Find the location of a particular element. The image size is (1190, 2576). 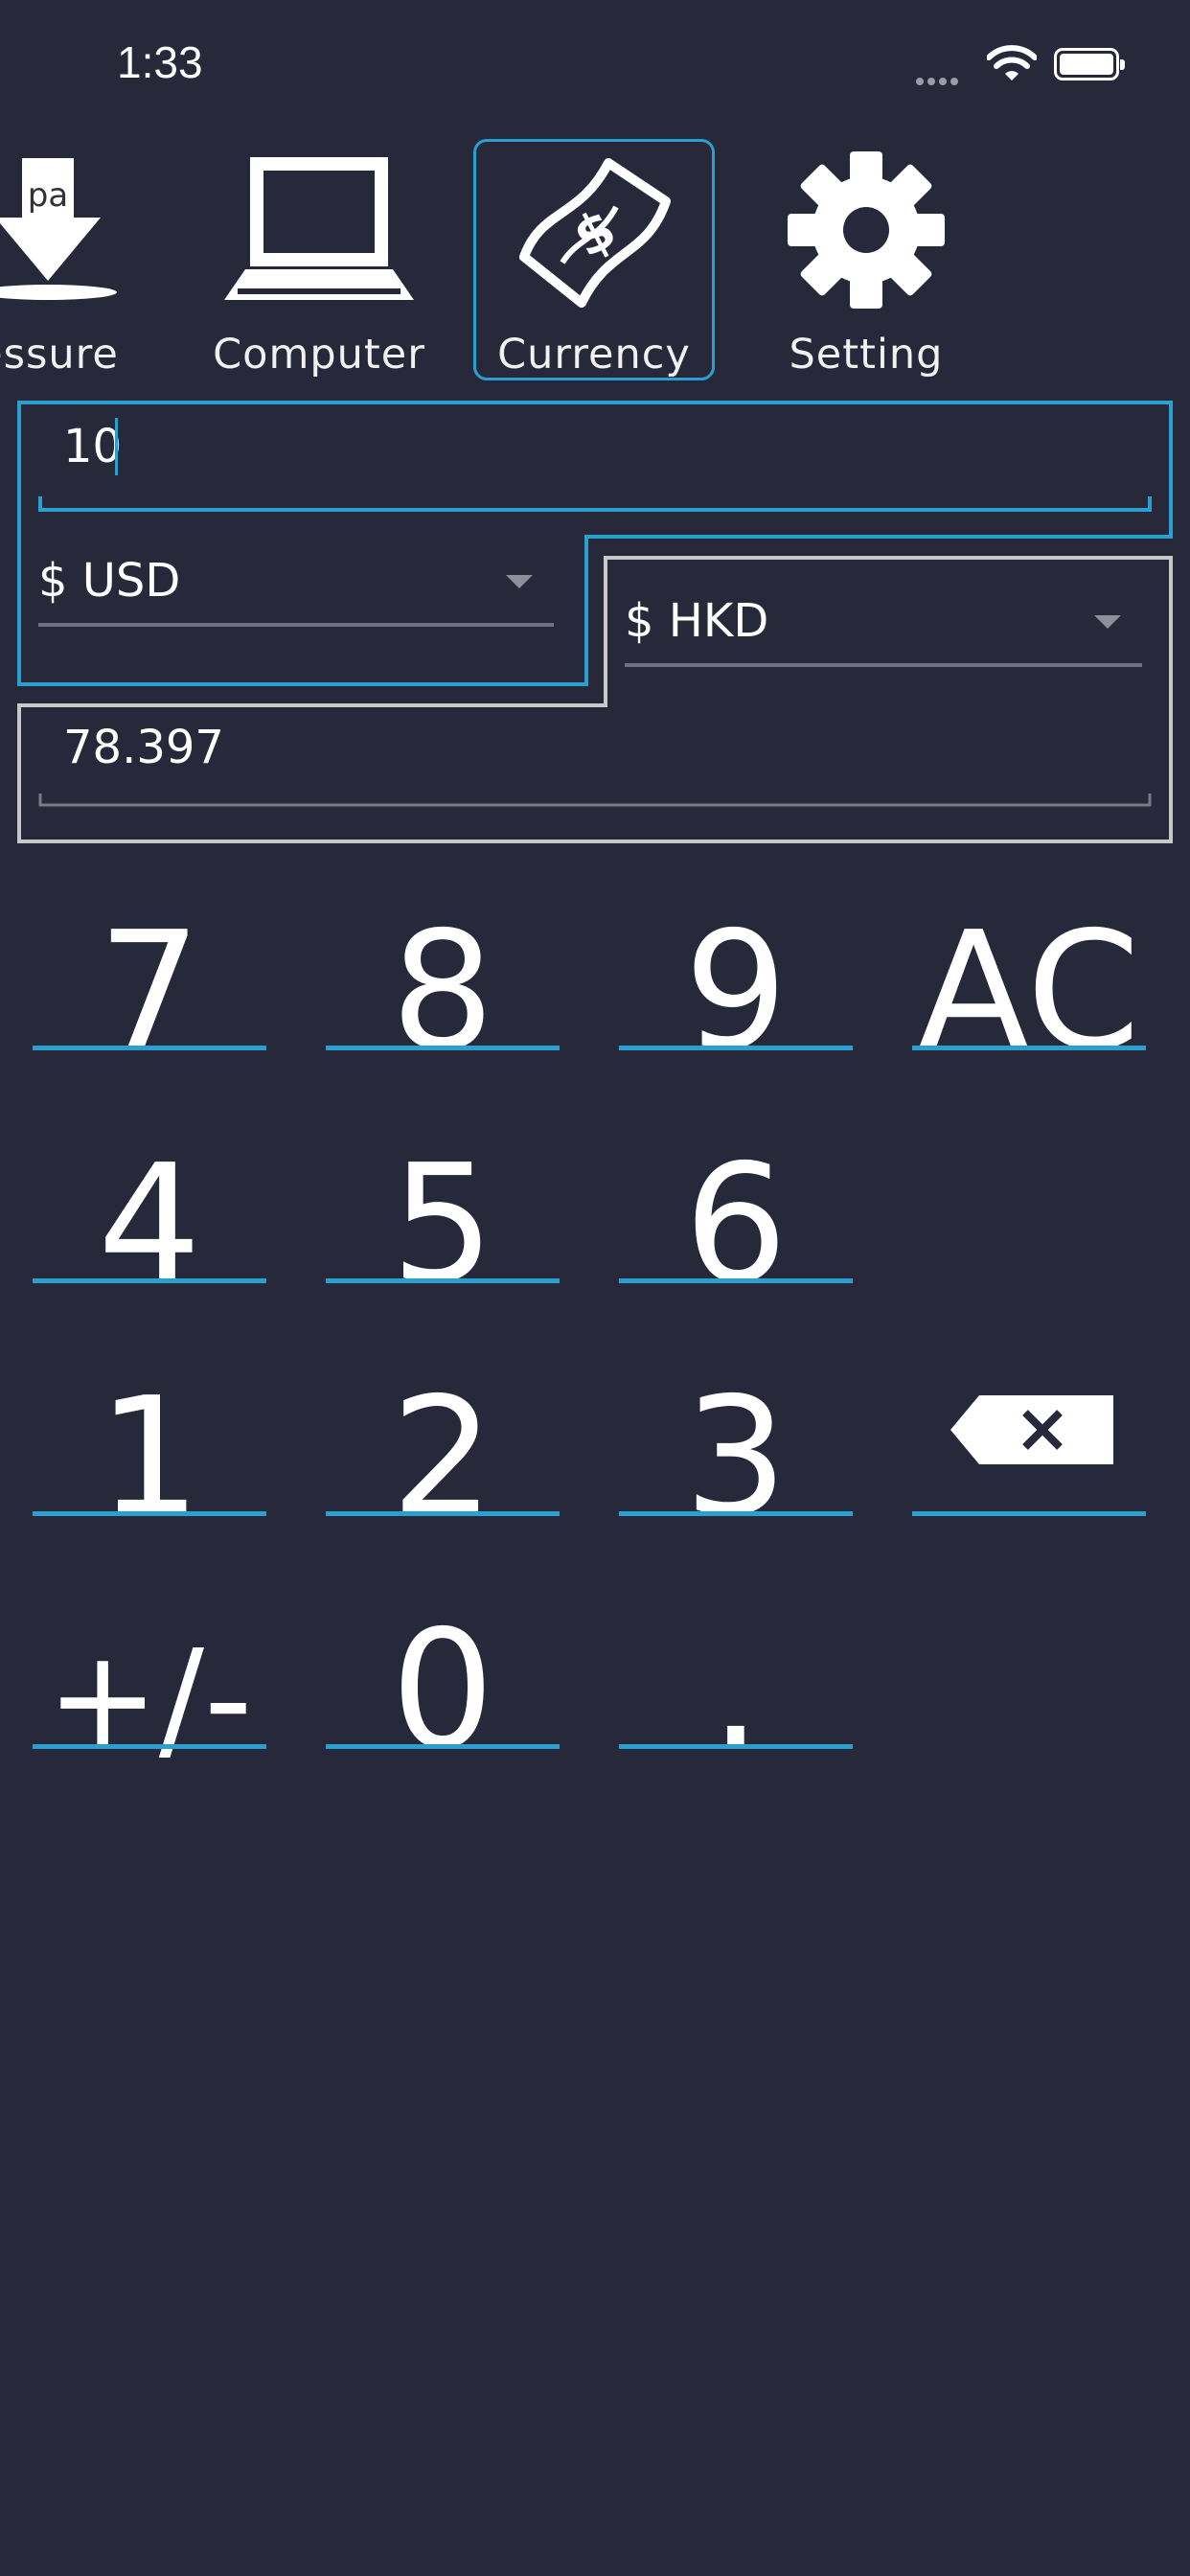

key-6: 6 is located at coordinates (736, 1224).